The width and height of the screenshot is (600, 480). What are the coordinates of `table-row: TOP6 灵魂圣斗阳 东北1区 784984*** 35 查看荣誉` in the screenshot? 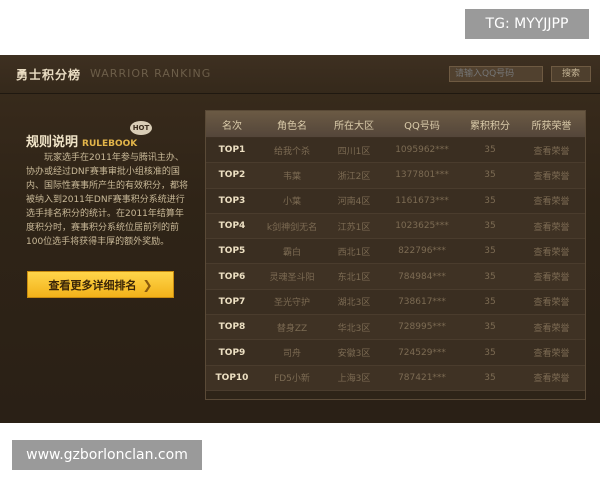 It's located at (395, 277).